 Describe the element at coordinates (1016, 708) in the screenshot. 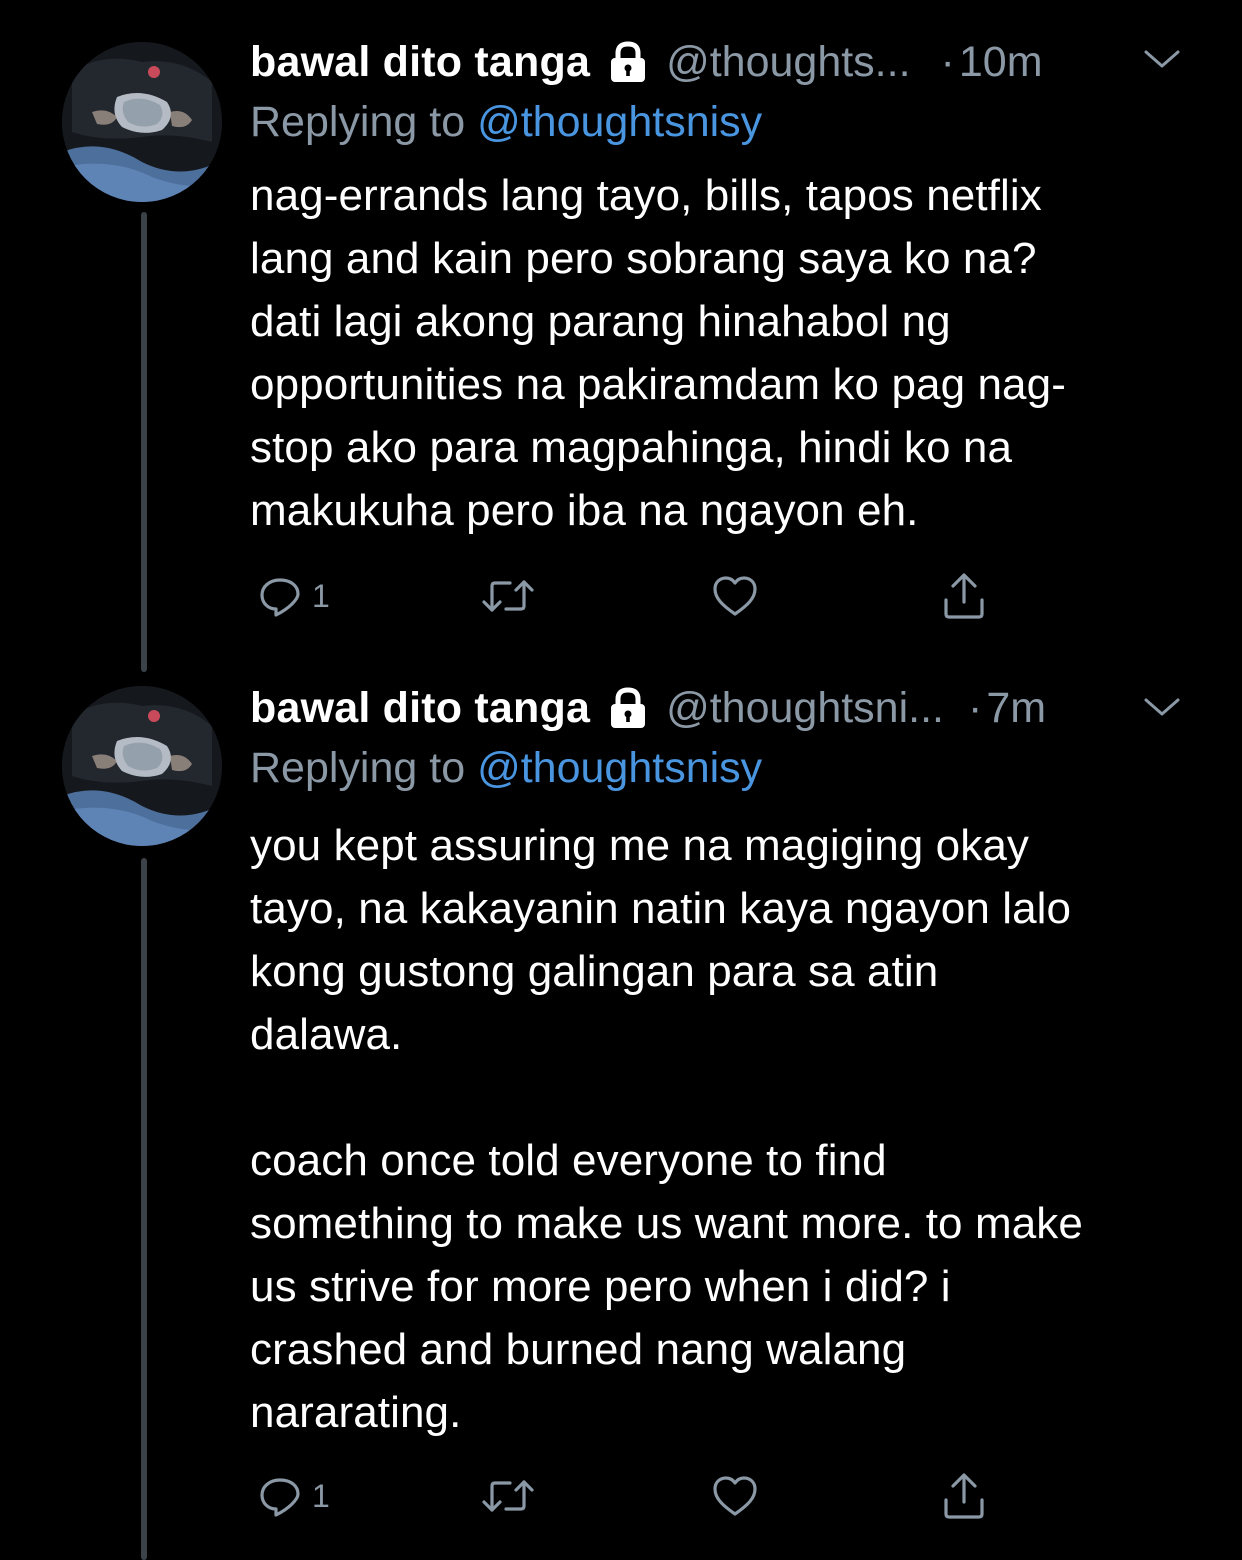

I see `timestamp: 7m` at that location.